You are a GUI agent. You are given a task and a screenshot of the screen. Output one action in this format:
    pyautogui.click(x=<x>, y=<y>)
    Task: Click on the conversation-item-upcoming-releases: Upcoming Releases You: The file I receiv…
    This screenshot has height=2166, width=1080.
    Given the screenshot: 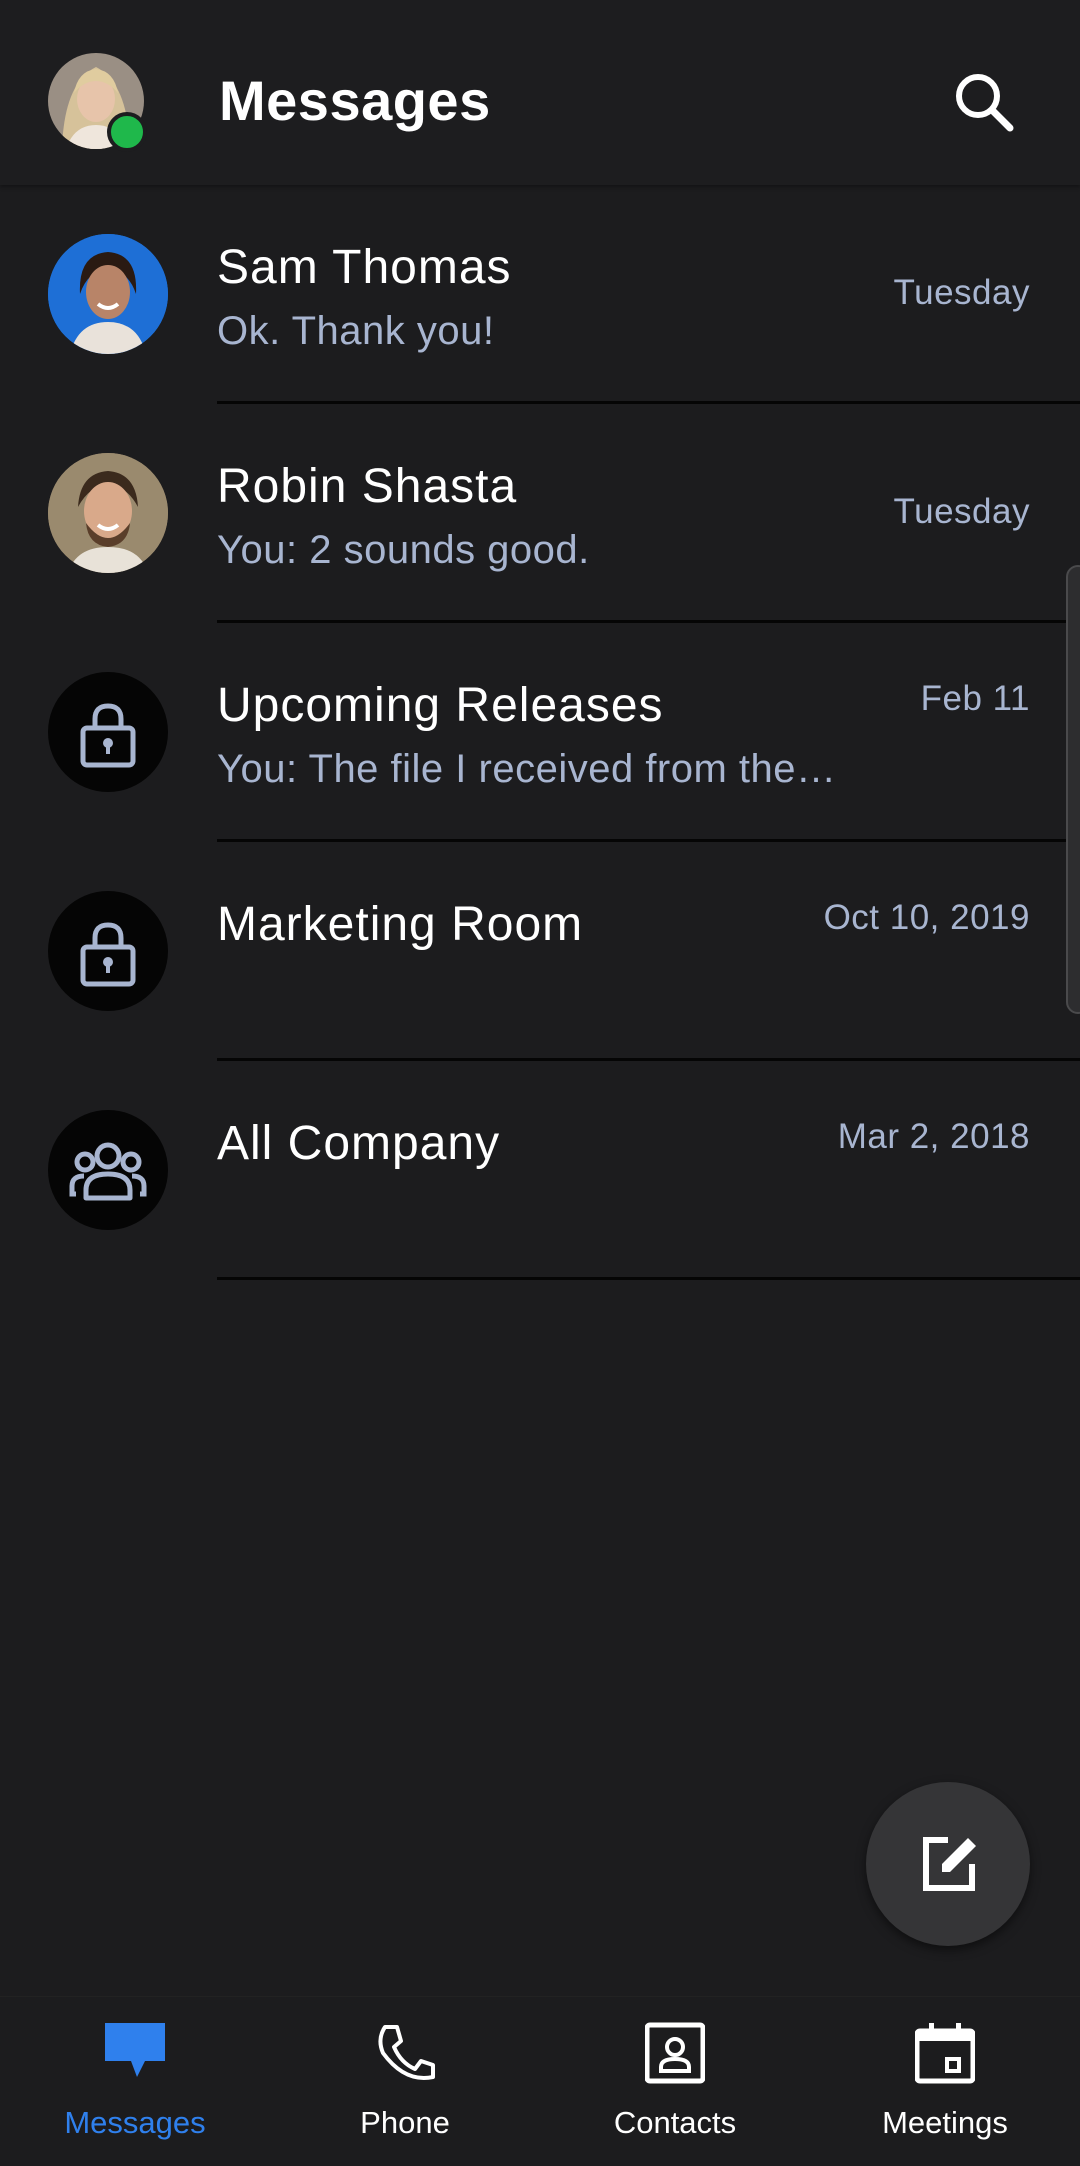 What is the action you would take?
    pyautogui.click(x=540, y=732)
    